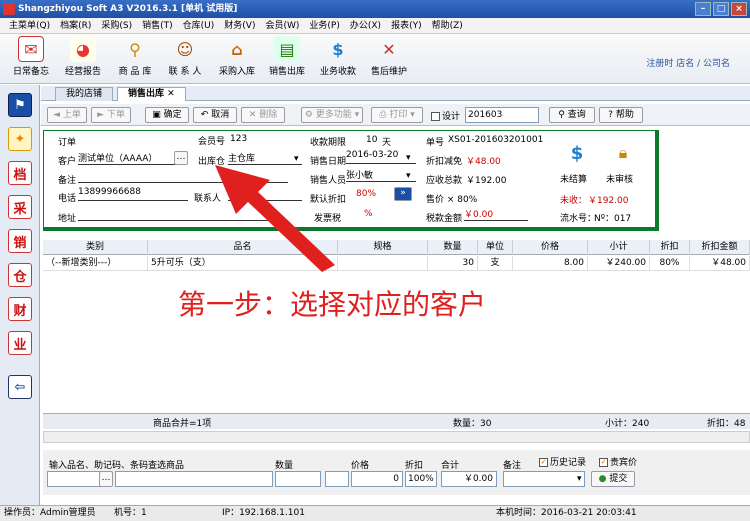  I want to click on col-subtotal: 小计, so click(619, 247).